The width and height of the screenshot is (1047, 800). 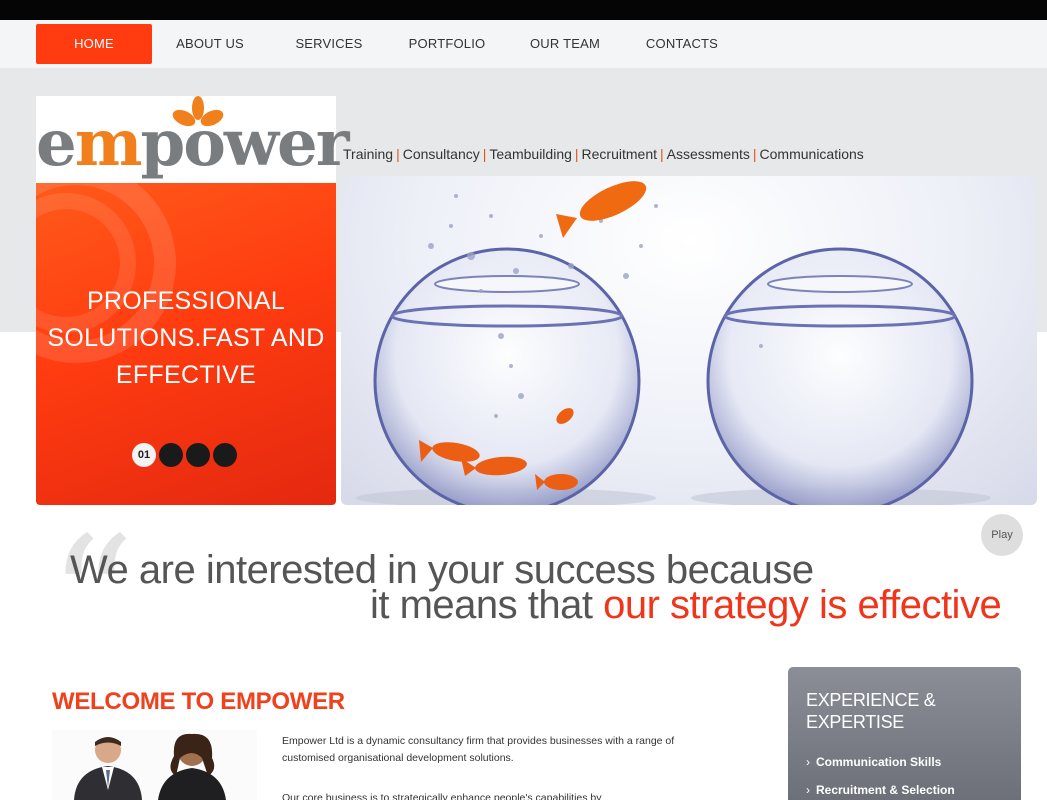 I want to click on team-photo, so click(x=154, y=765).